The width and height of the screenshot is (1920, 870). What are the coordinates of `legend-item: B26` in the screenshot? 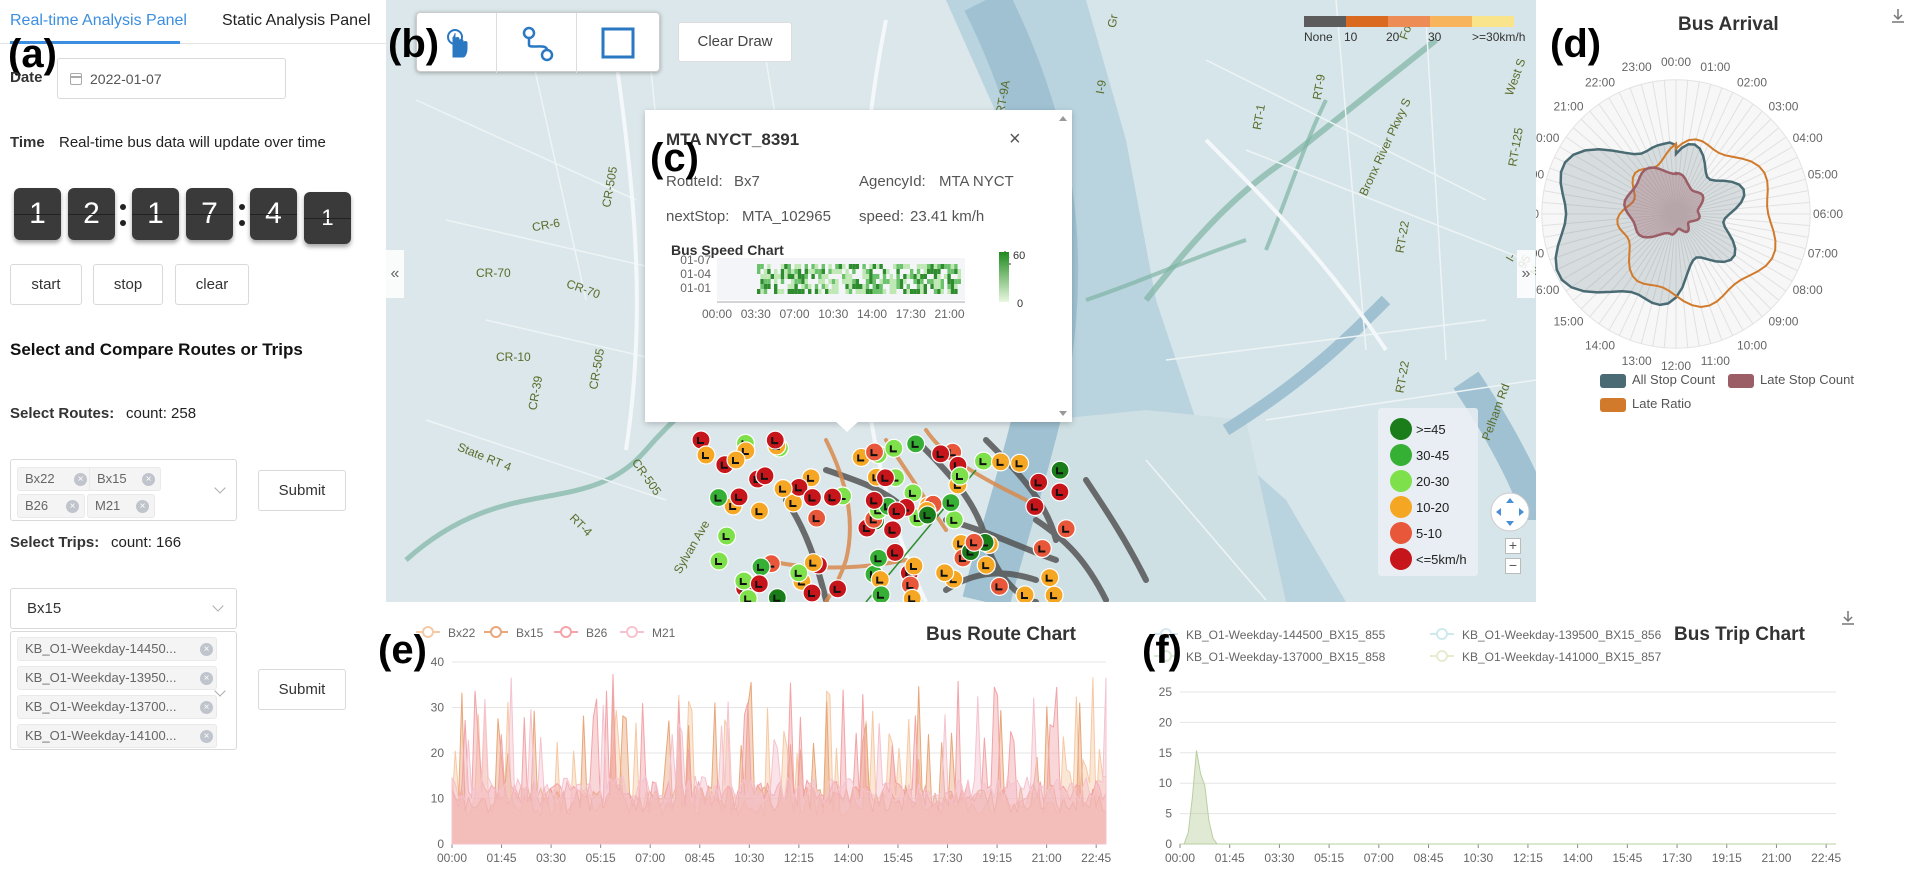 It's located at (581, 633).